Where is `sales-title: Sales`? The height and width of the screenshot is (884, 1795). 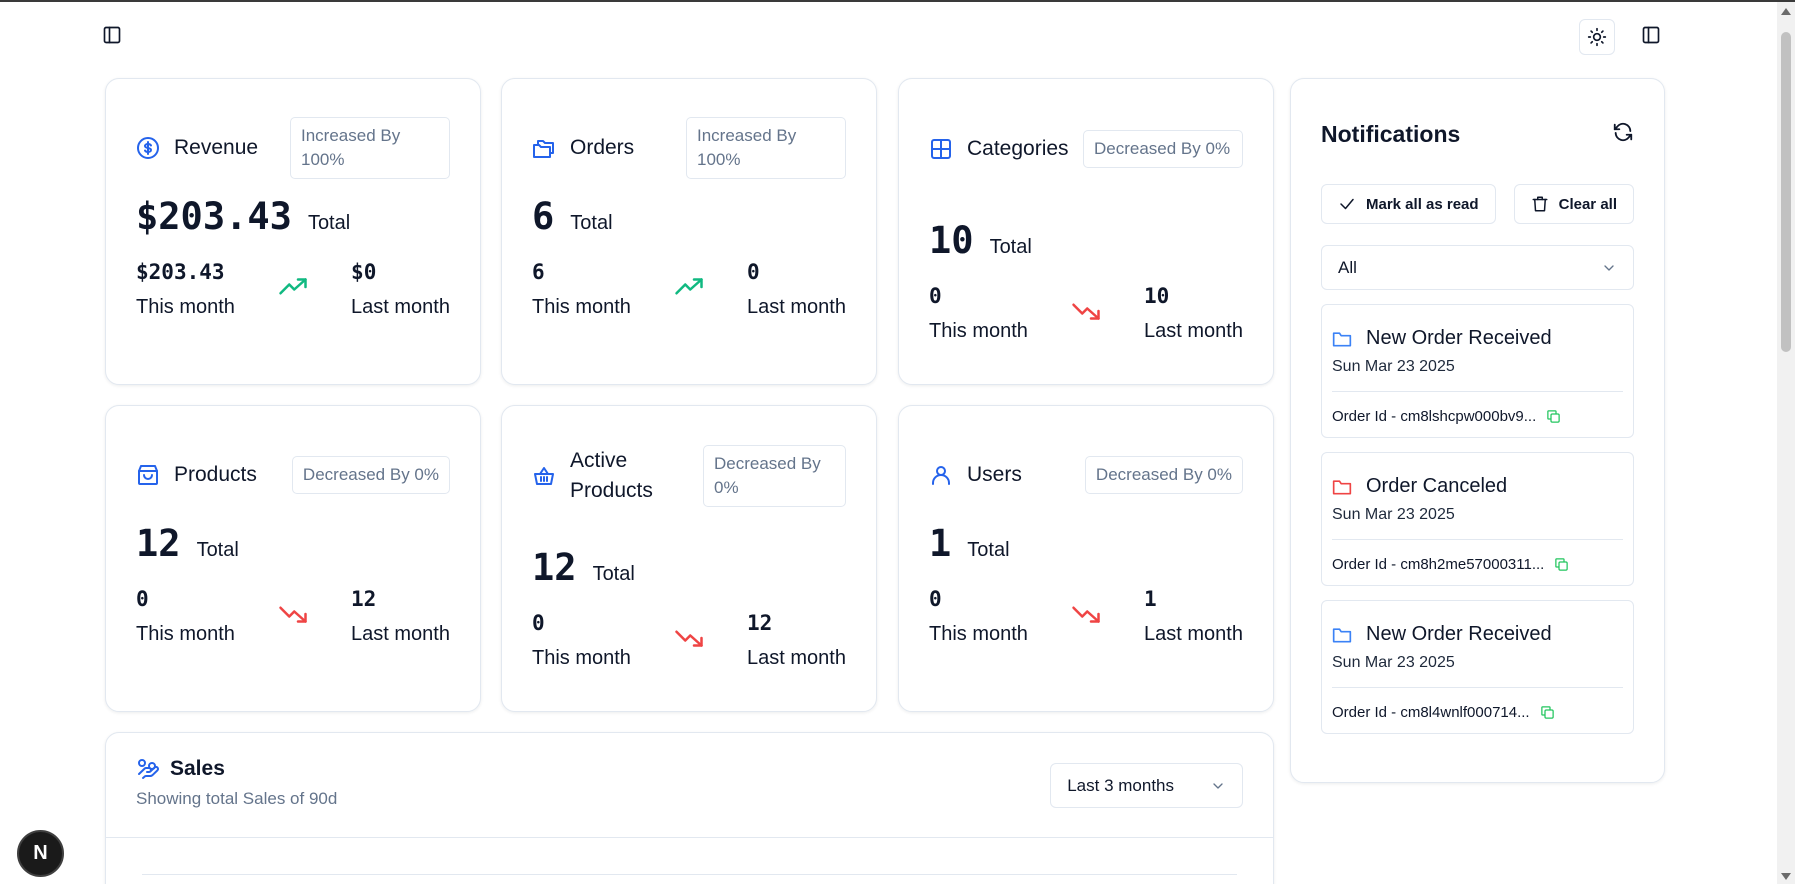 sales-title: Sales is located at coordinates (197, 768).